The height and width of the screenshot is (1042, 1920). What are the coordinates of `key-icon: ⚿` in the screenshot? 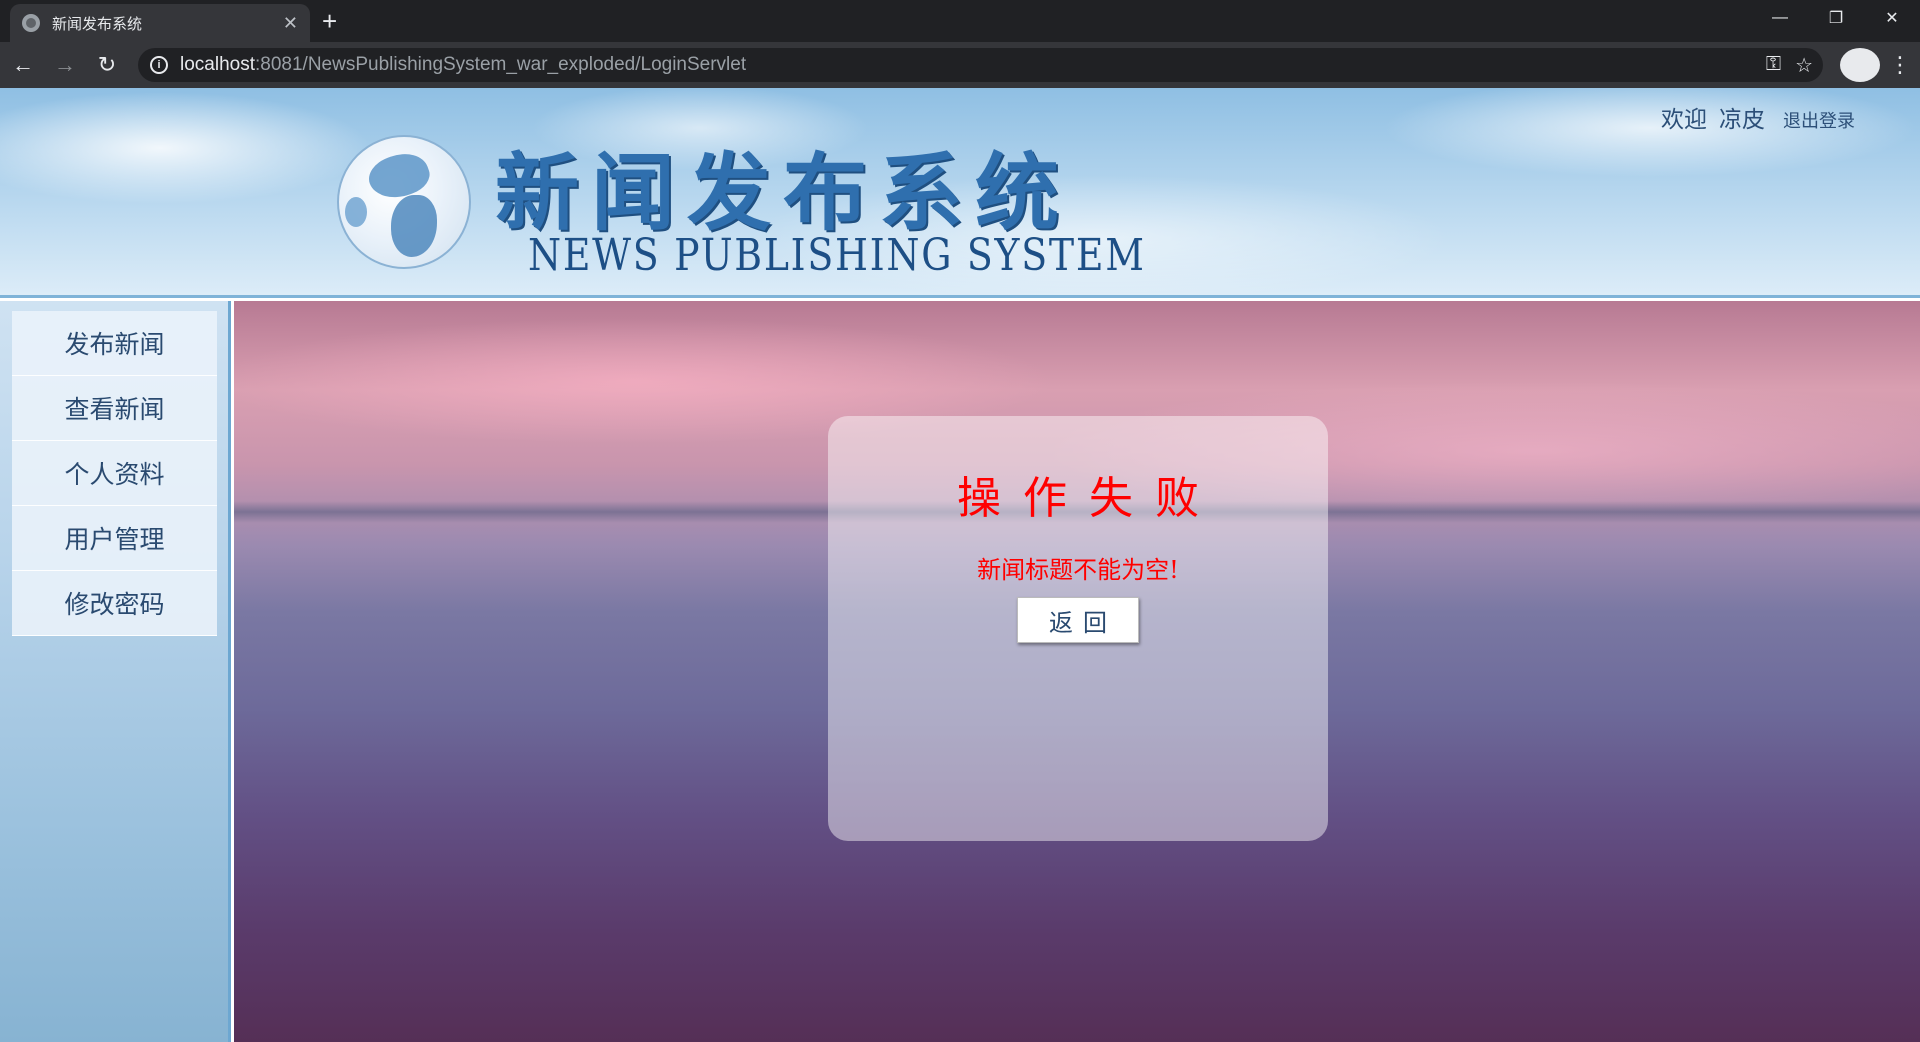 It's located at (1773, 65).